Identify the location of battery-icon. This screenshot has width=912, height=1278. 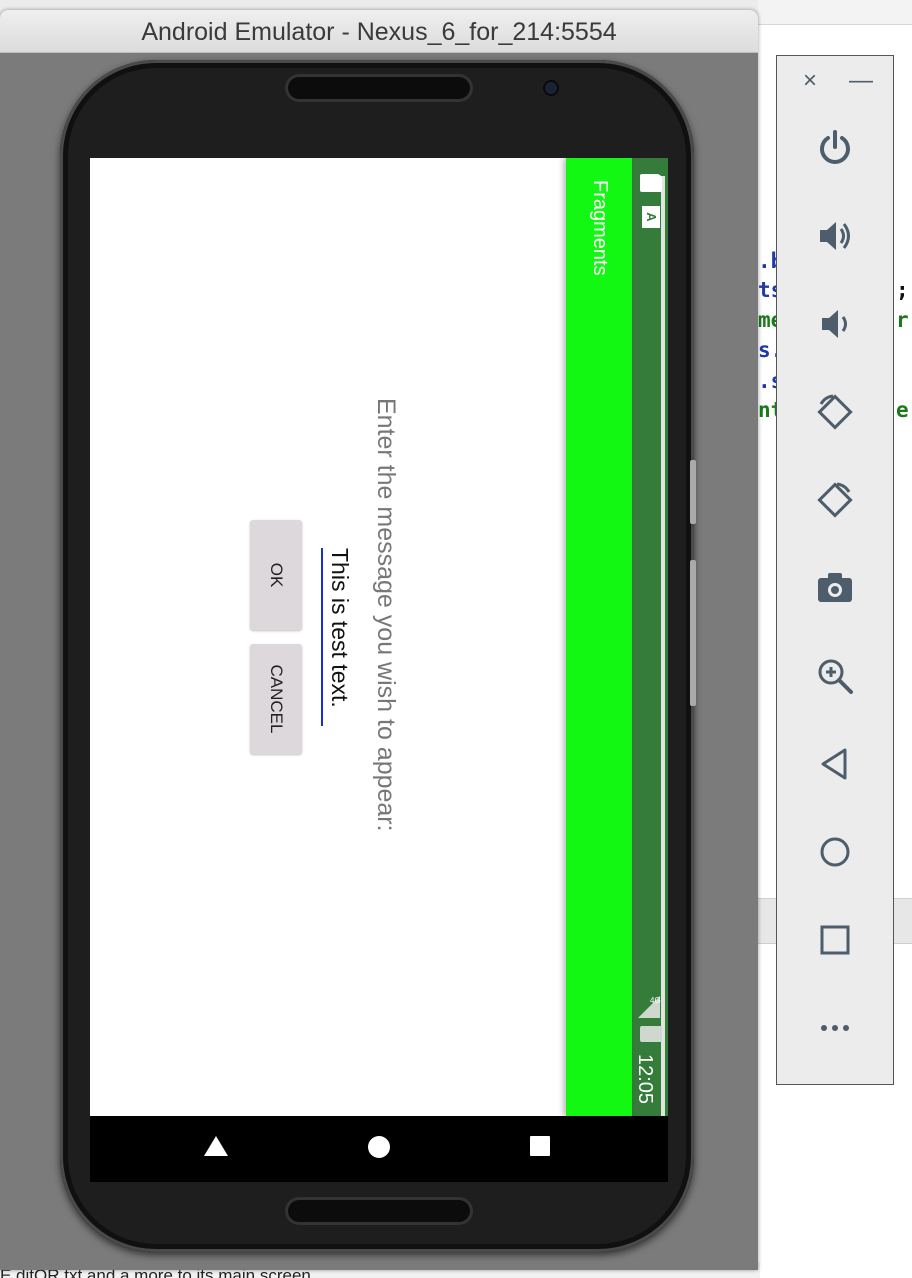
(651, 1034).